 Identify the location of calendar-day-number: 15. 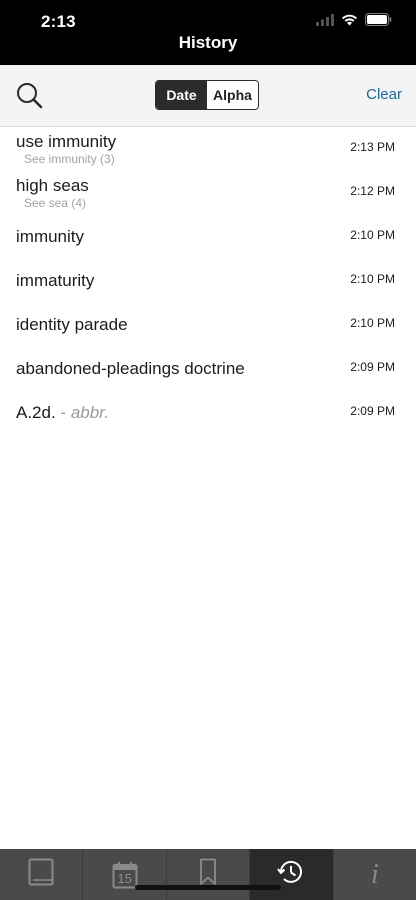
(124, 878).